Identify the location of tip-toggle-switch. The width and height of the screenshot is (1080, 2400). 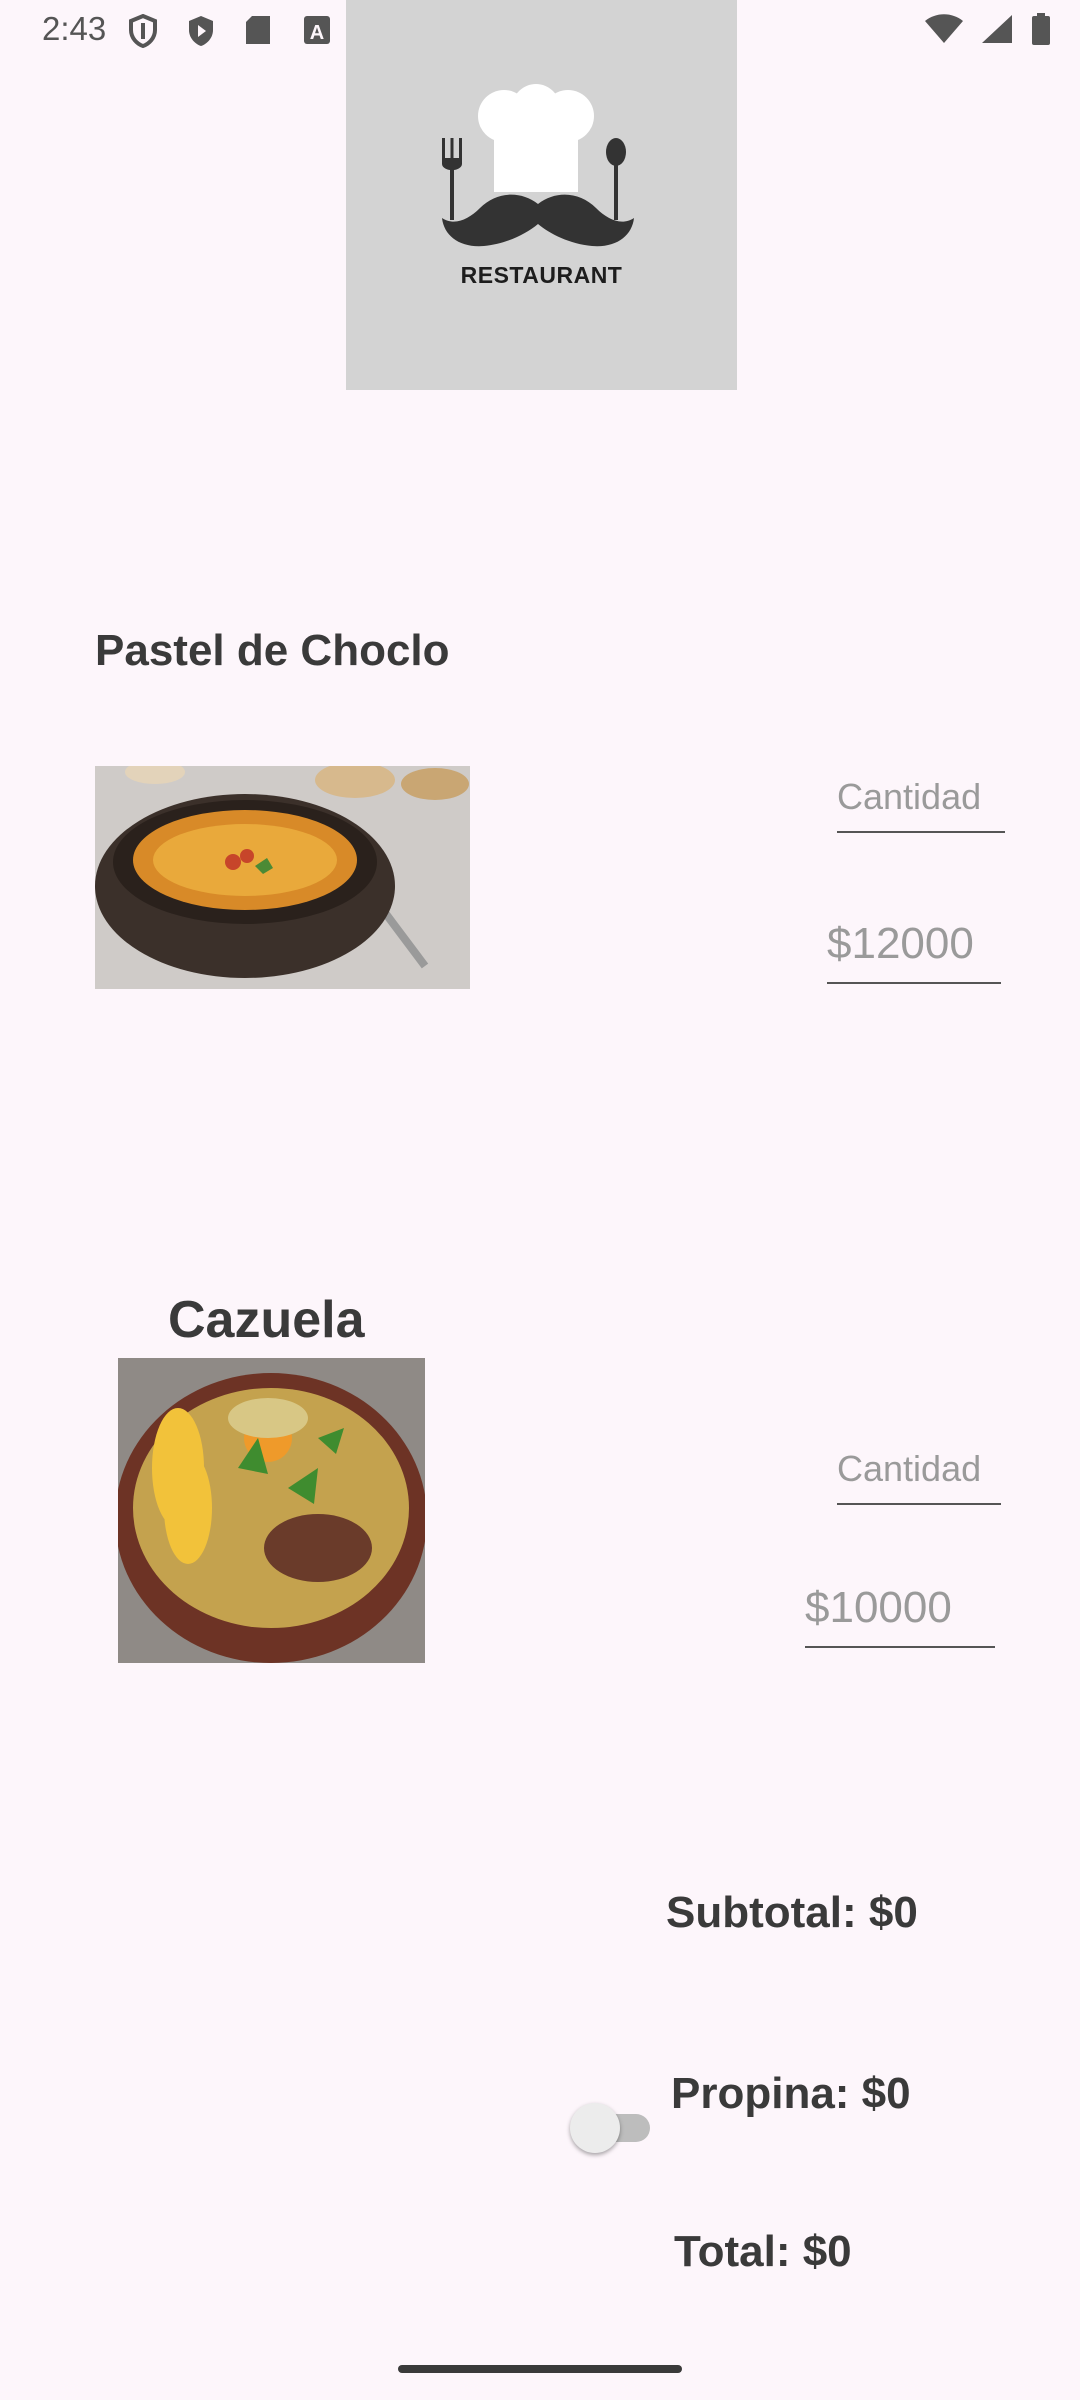
(611, 2127).